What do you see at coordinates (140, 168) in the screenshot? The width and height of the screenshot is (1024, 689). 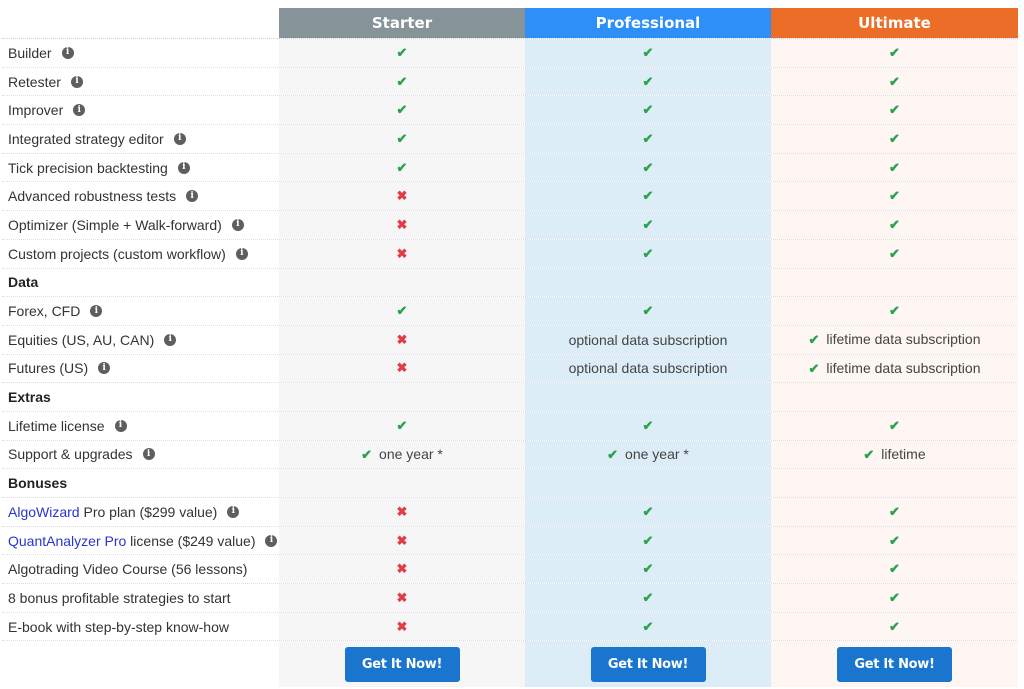 I see `feature-label-cell: Tick precision backtesting i` at bounding box center [140, 168].